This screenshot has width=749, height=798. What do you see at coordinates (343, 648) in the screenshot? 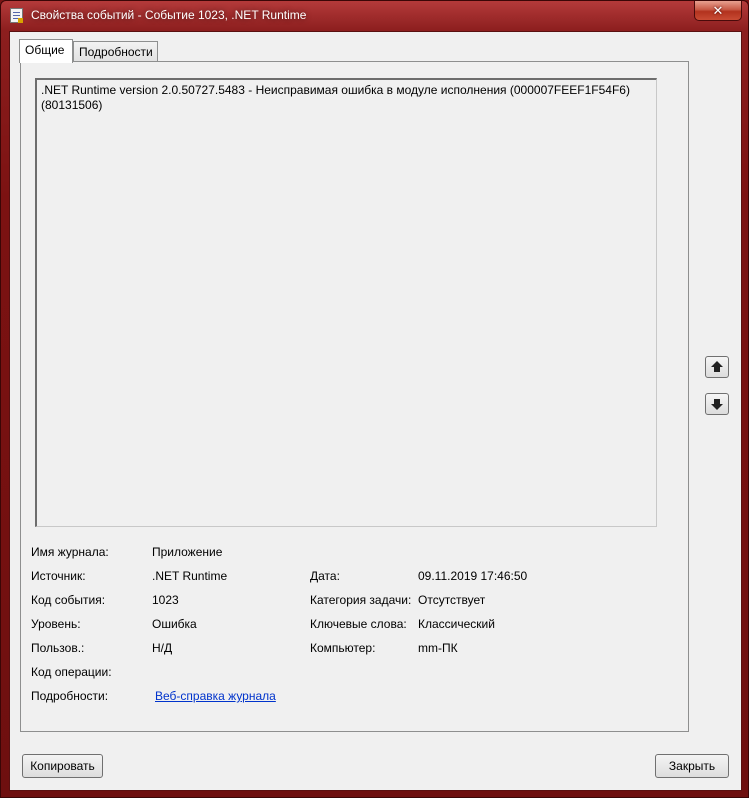
I see `computer-label: Компьютер:` at bounding box center [343, 648].